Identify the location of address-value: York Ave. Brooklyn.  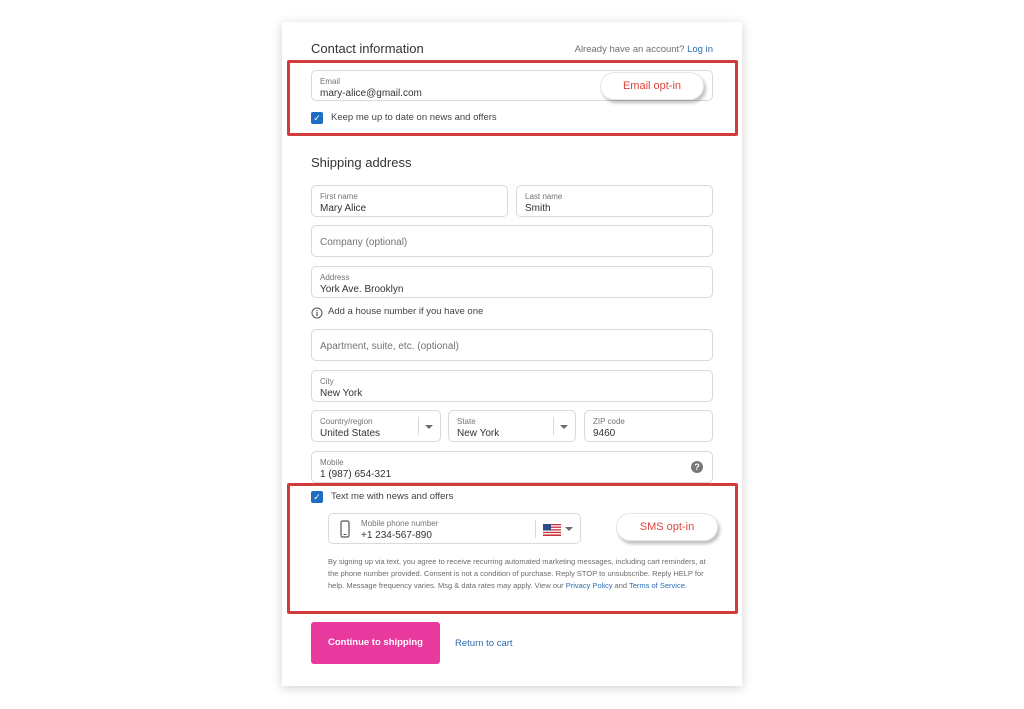
(362, 289).